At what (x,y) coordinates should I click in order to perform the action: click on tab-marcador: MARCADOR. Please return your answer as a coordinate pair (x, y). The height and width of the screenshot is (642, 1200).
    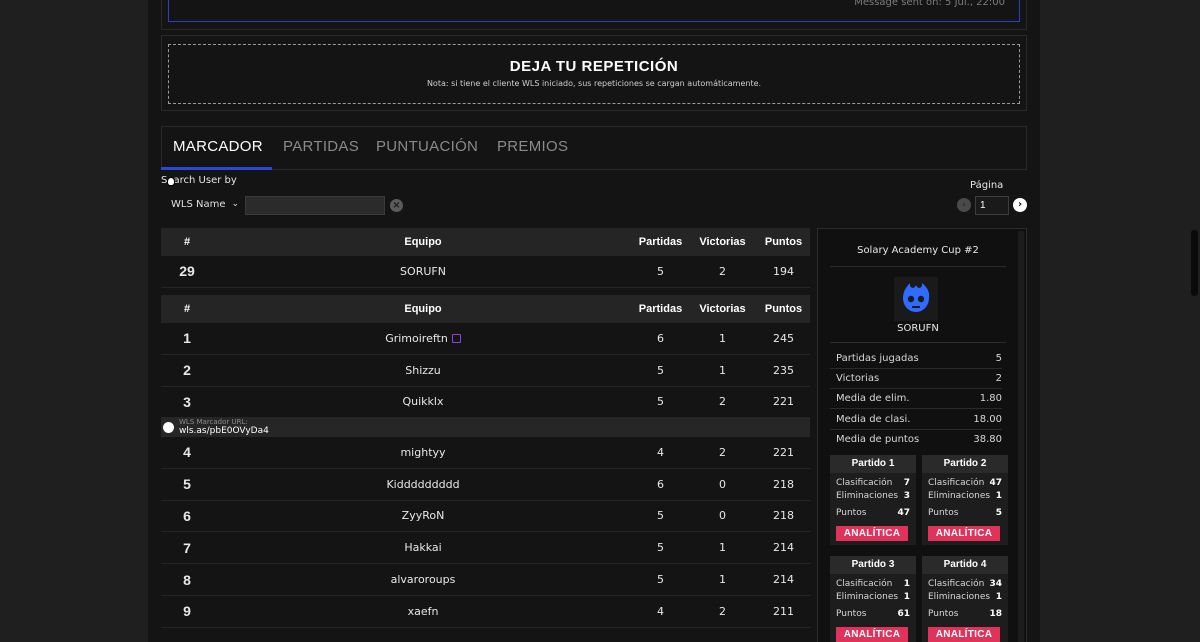
    Looking at the image, I should click on (218, 146).